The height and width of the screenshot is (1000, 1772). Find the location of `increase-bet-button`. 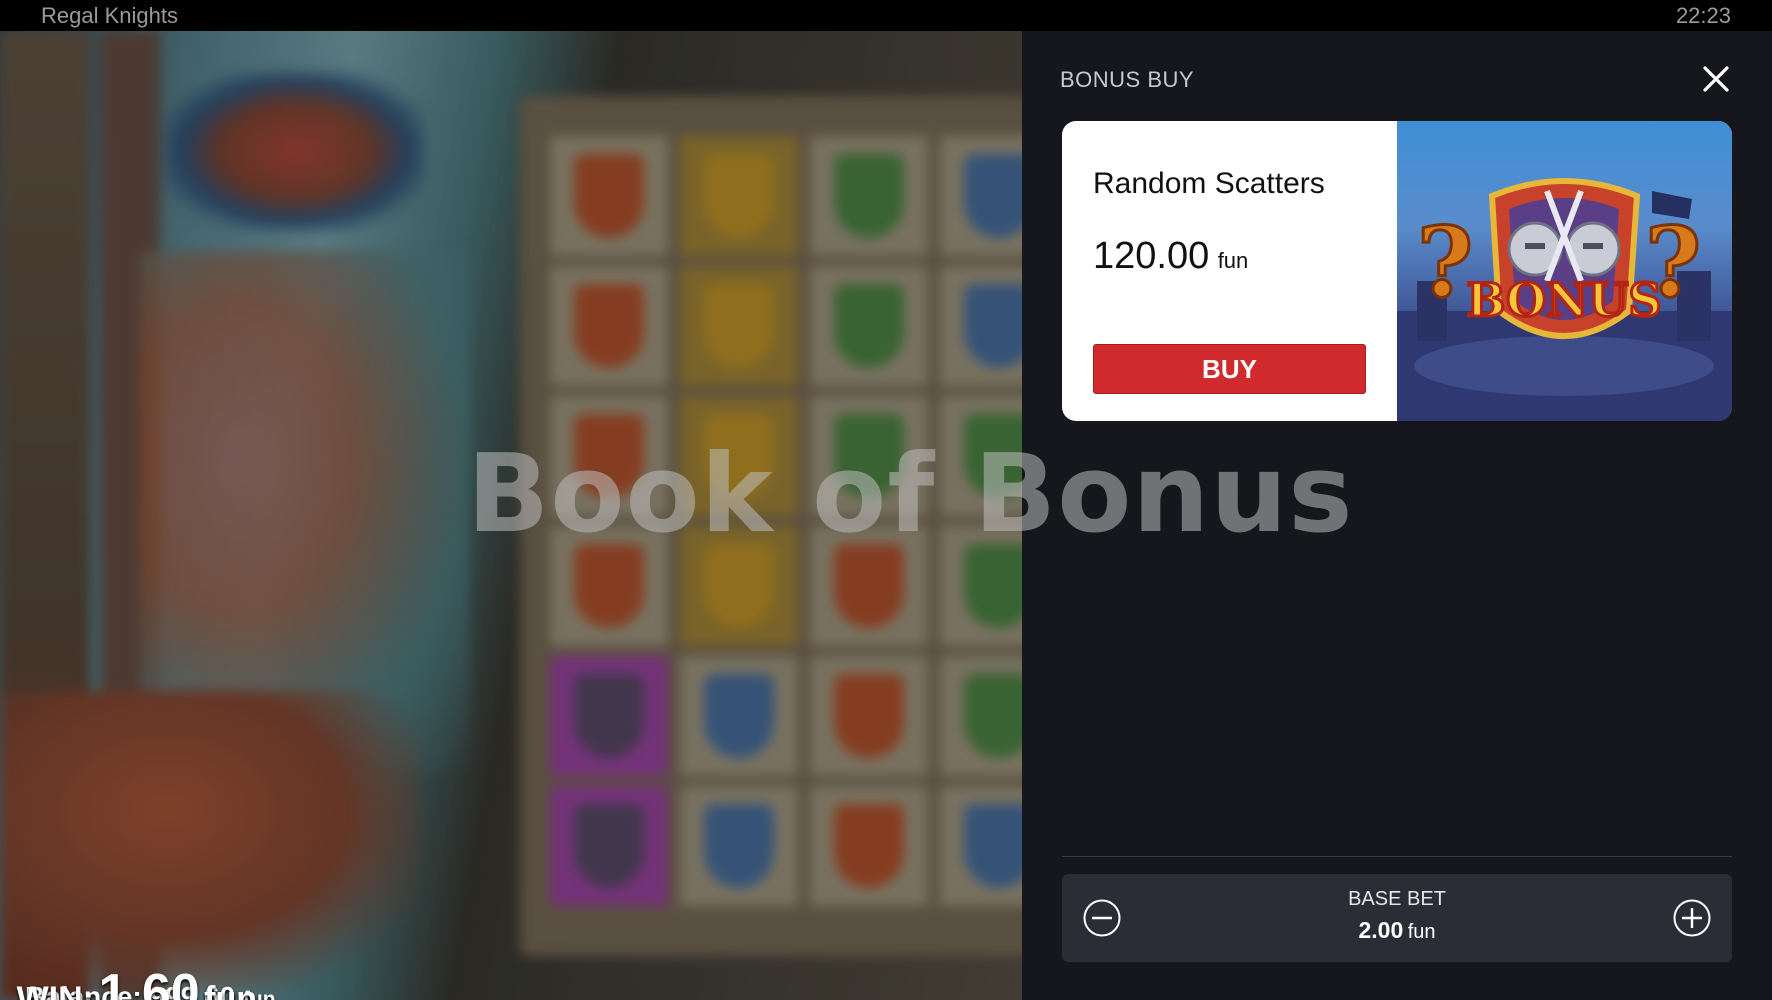

increase-bet-button is located at coordinates (1692, 918).